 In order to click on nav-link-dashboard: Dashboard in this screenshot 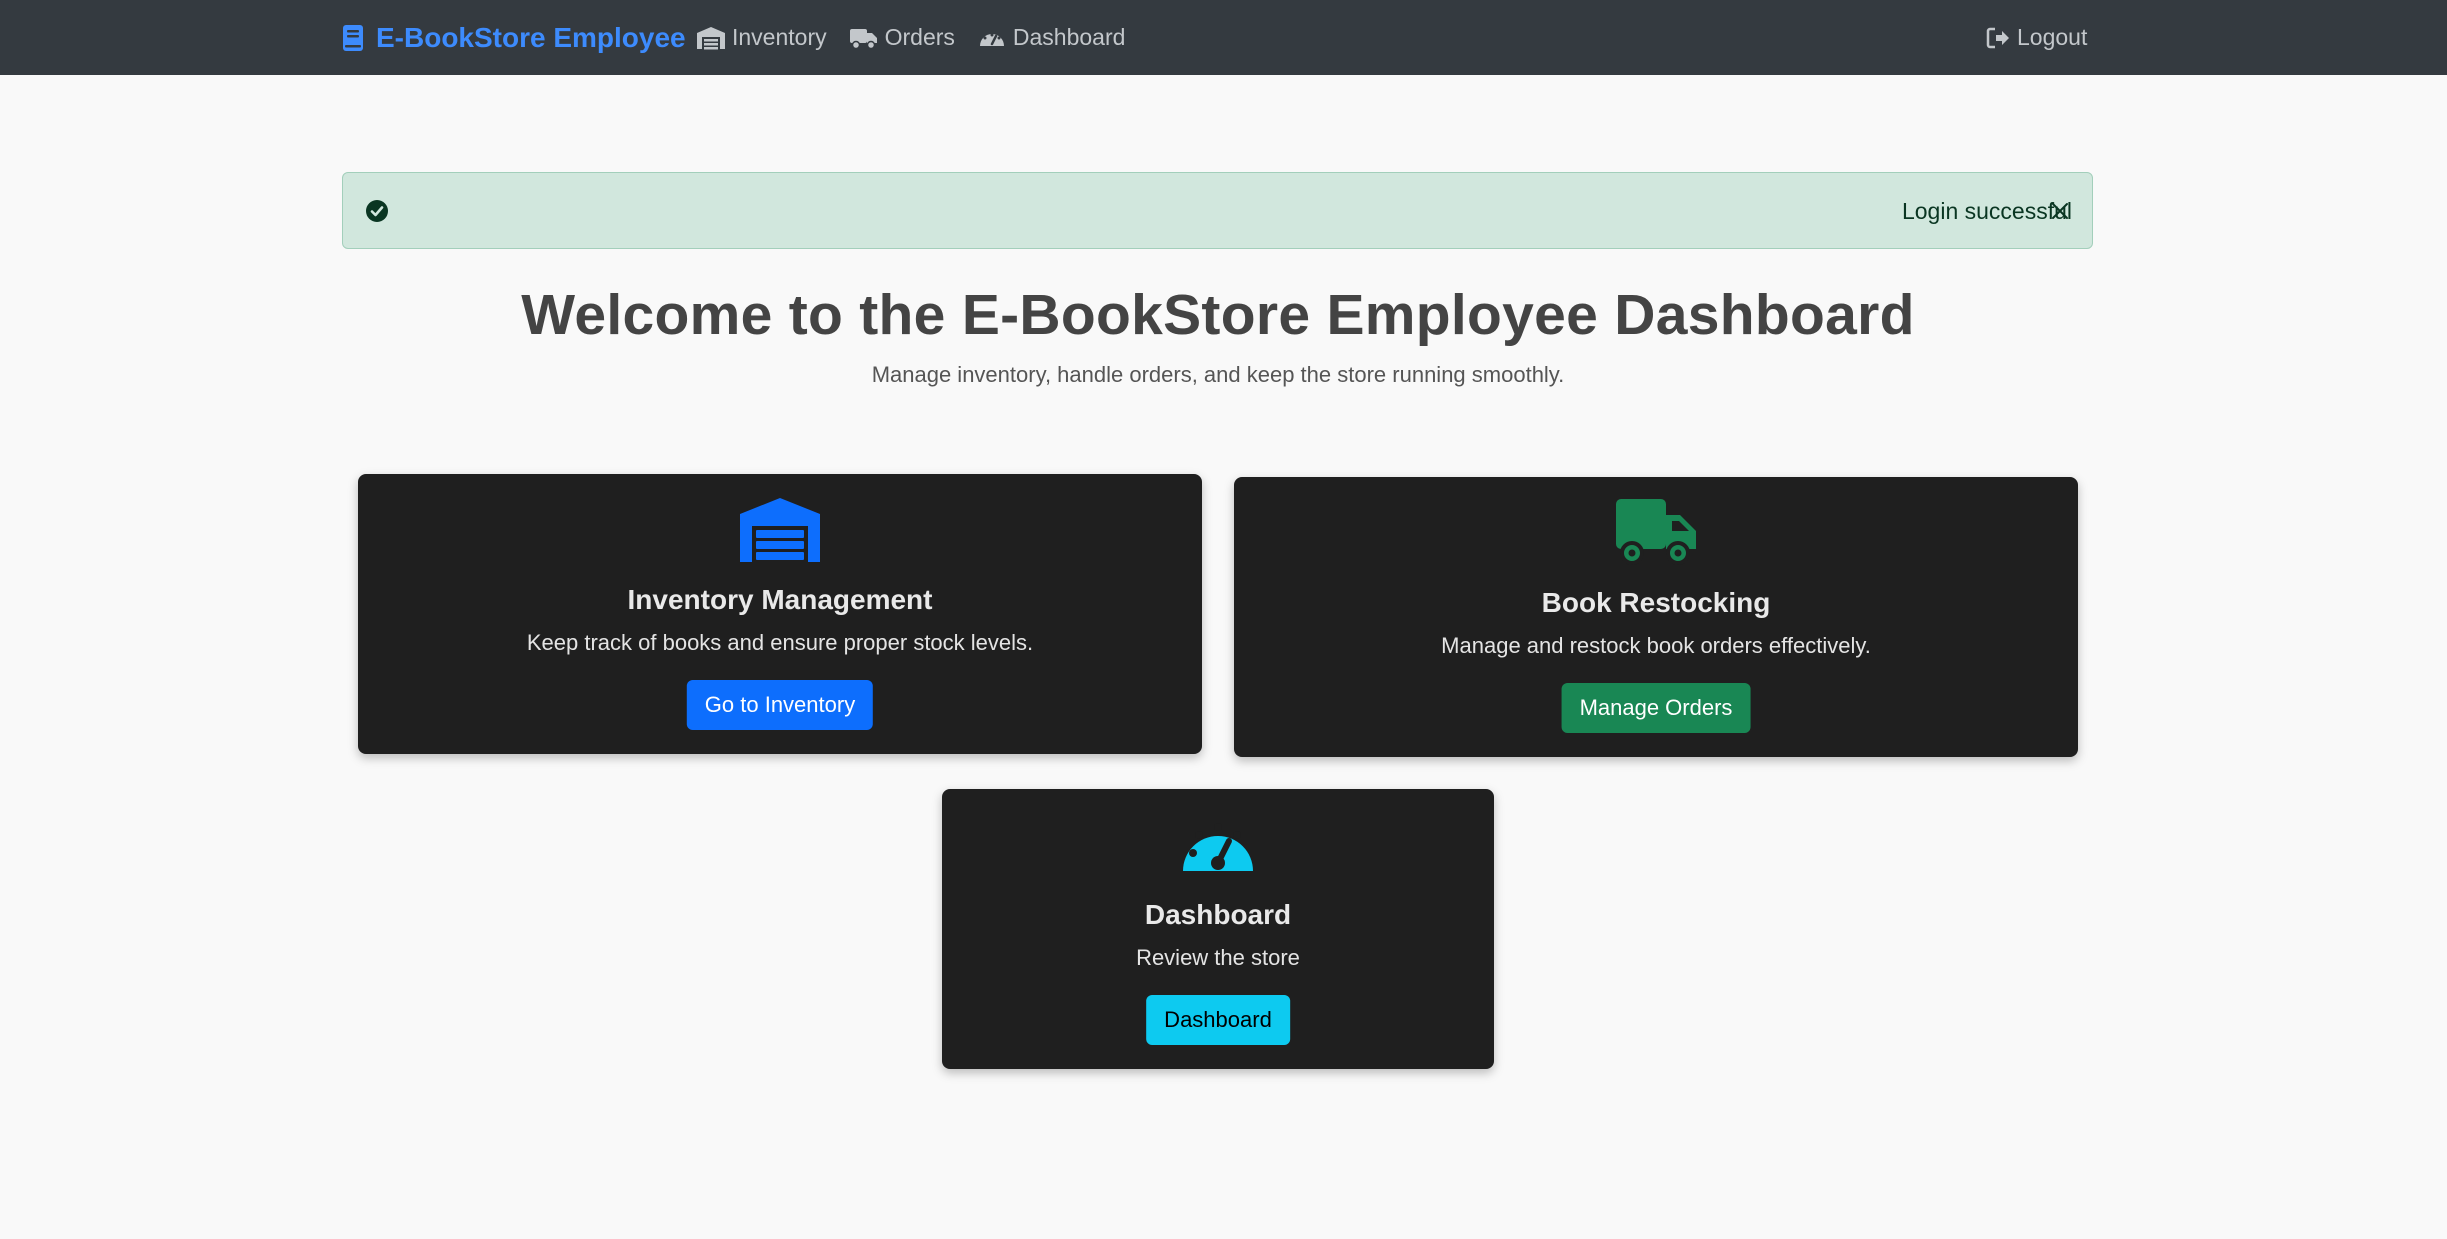, I will do `click(1051, 37)`.